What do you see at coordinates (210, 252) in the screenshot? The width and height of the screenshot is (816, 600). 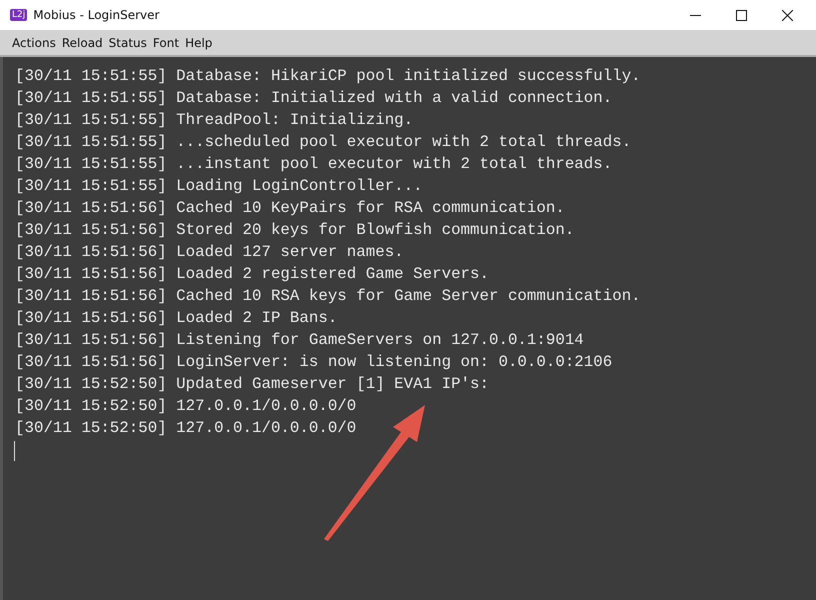 I see `log-line: [30/11 15:51:56] Loaded 127 server names.` at bounding box center [210, 252].